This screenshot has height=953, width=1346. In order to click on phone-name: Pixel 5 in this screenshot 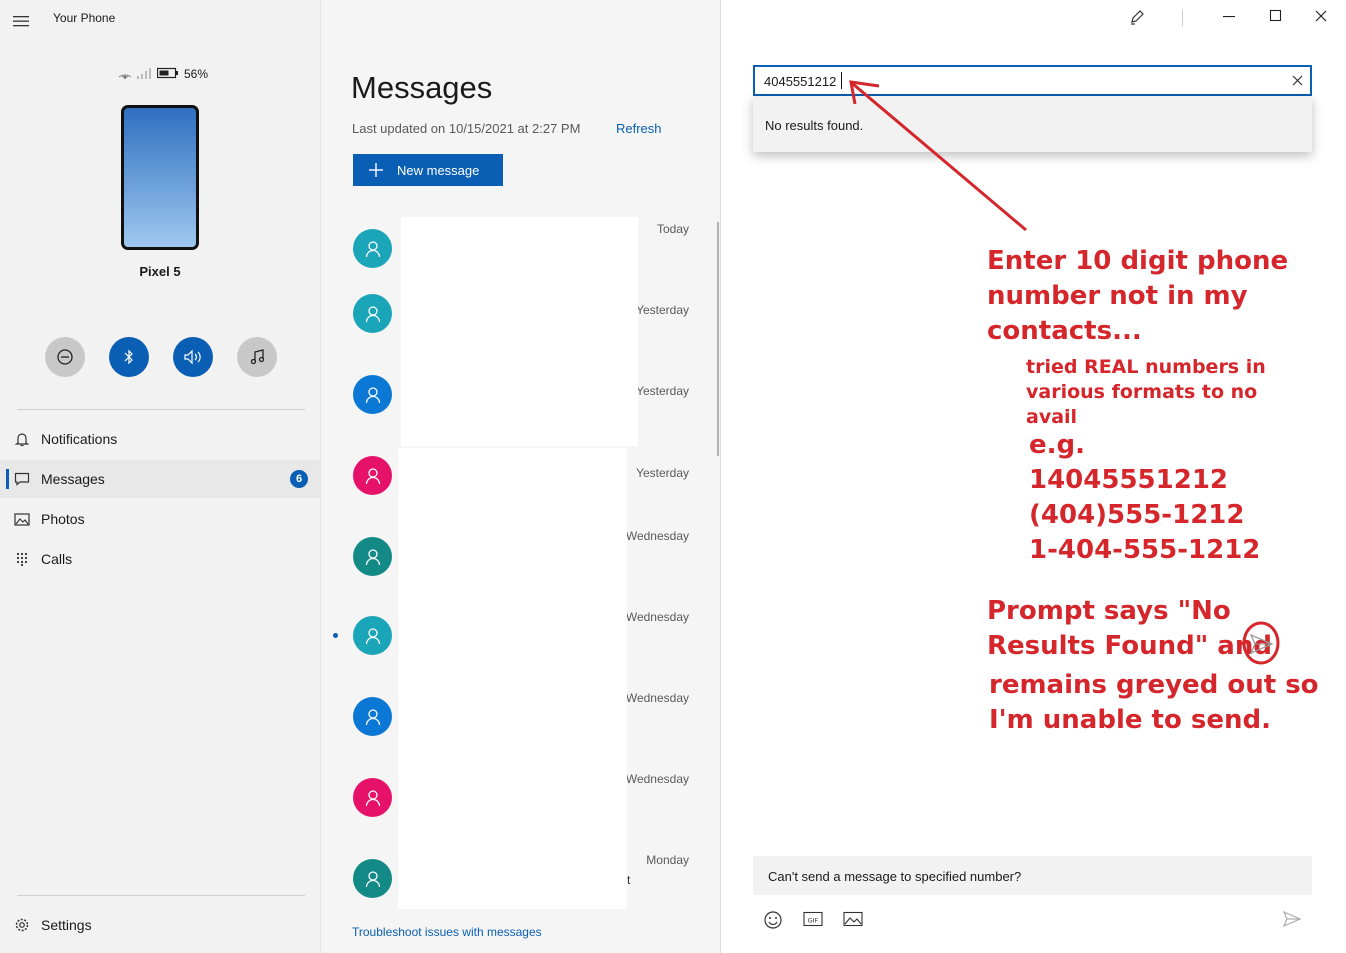, I will do `click(160, 271)`.